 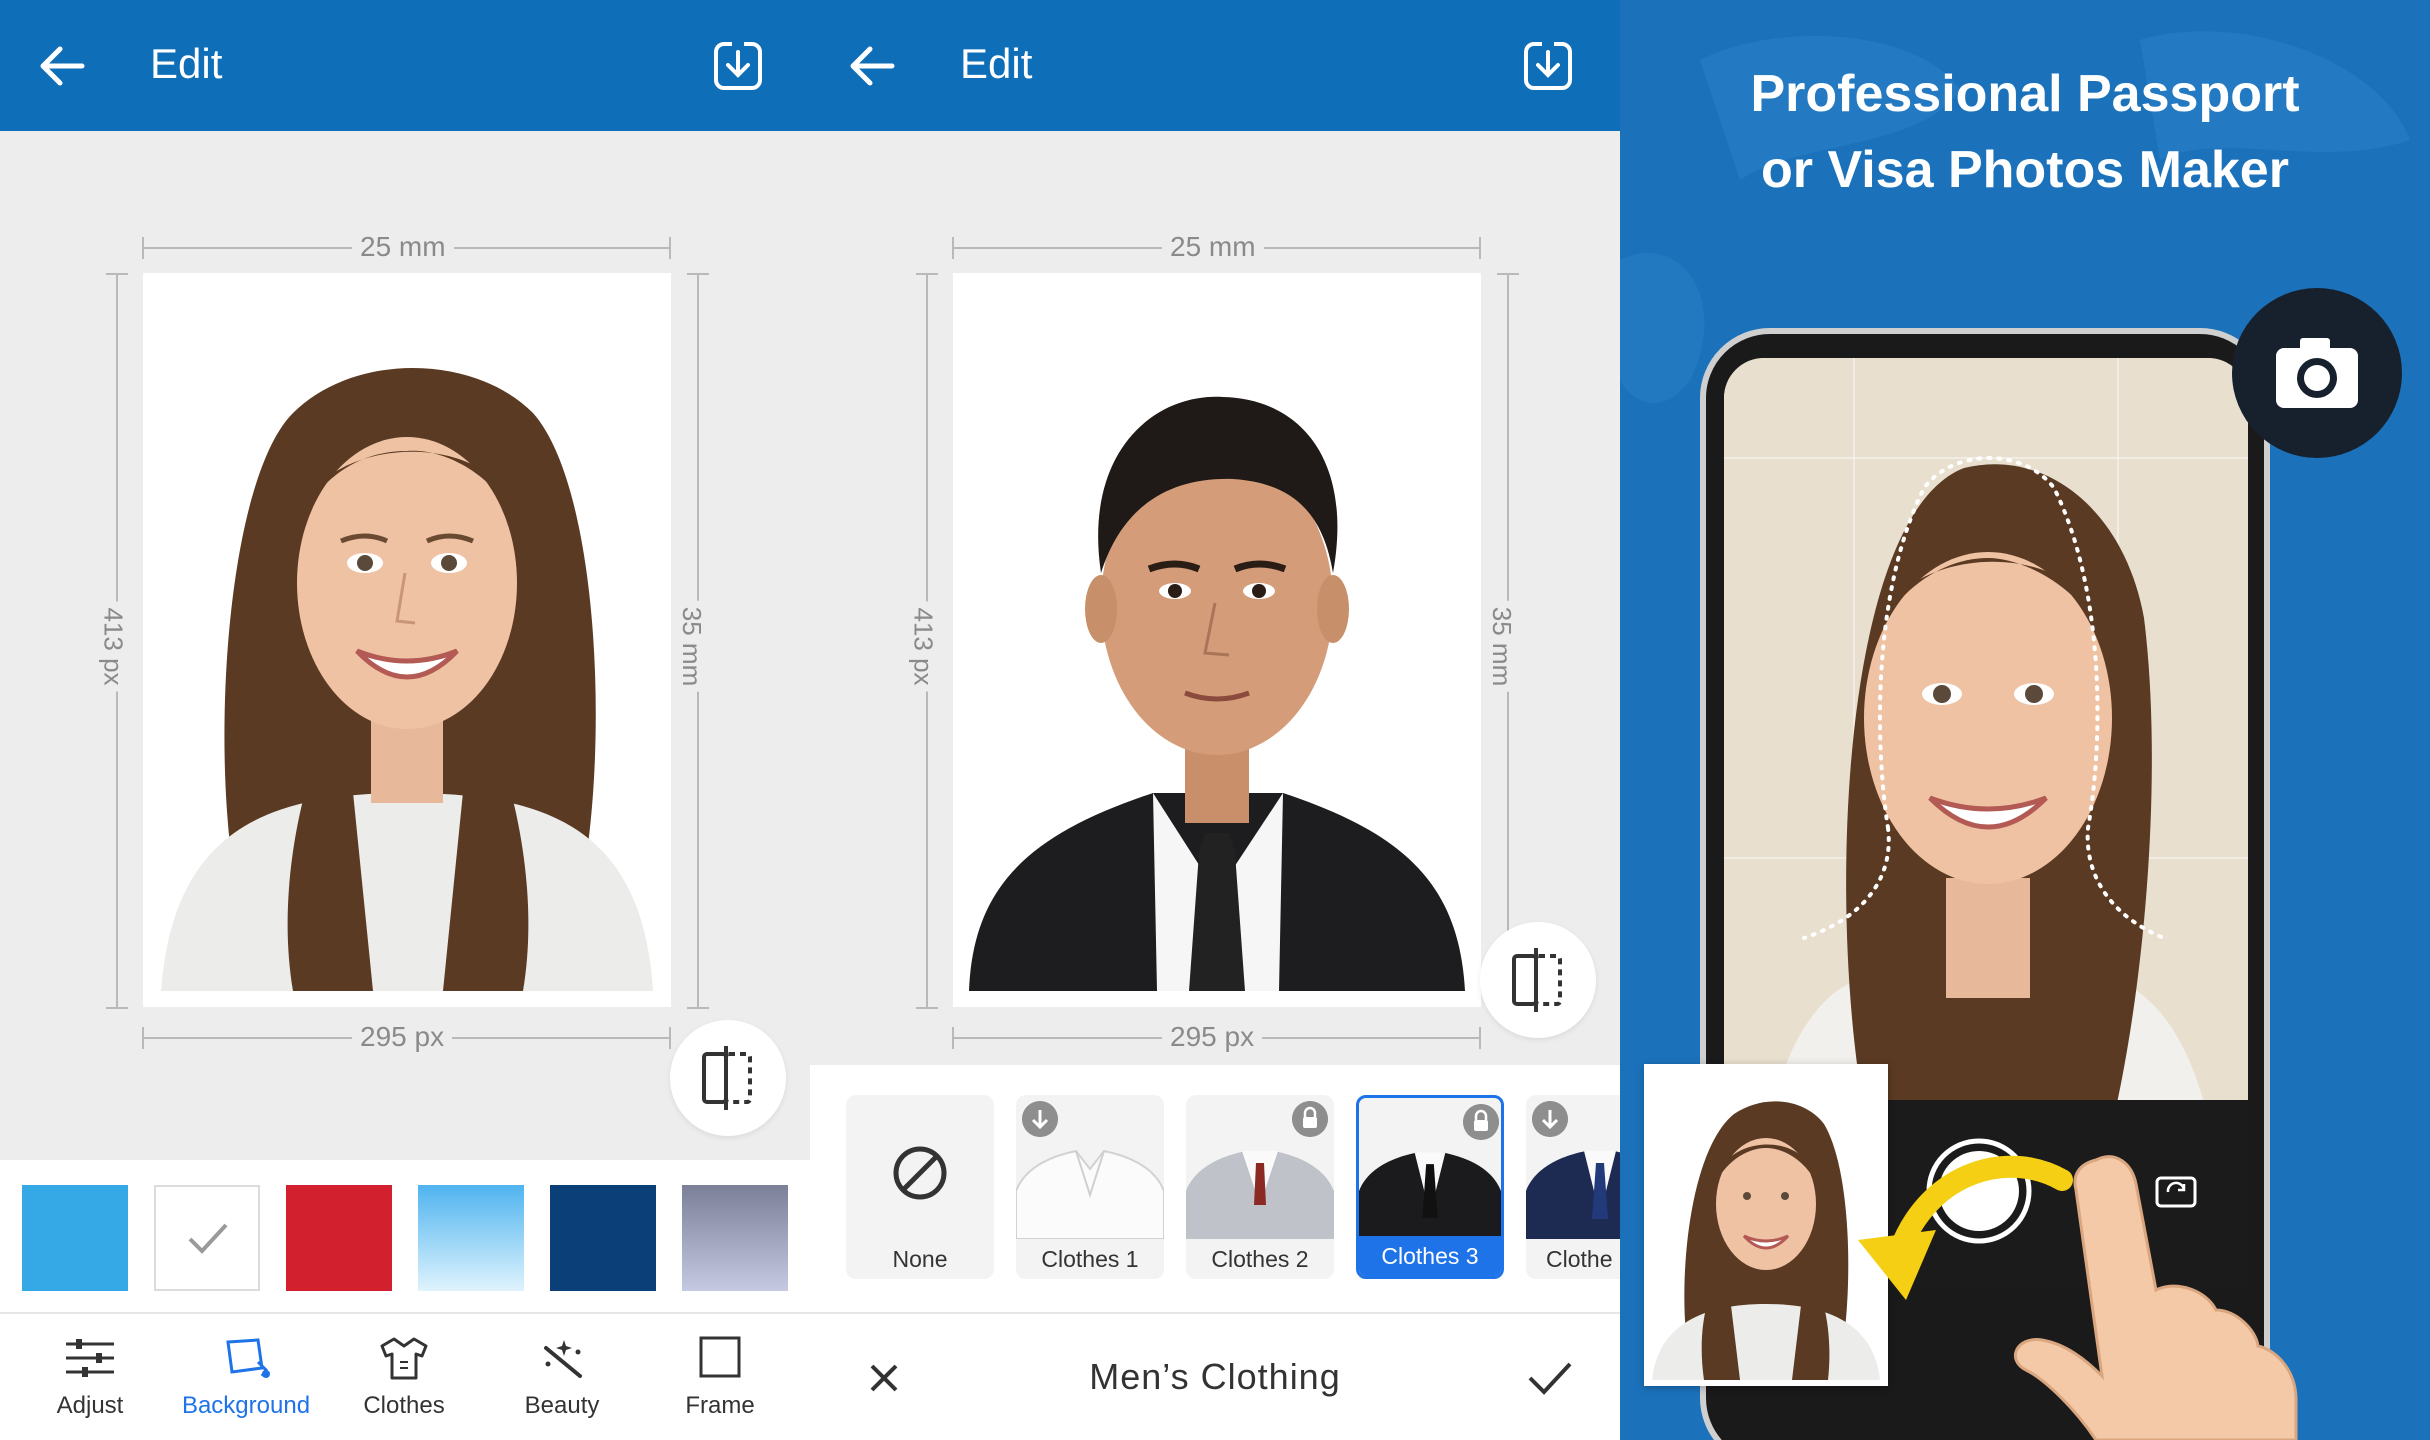 What do you see at coordinates (720, 1405) in the screenshot?
I see `tab-label: Frame` at bounding box center [720, 1405].